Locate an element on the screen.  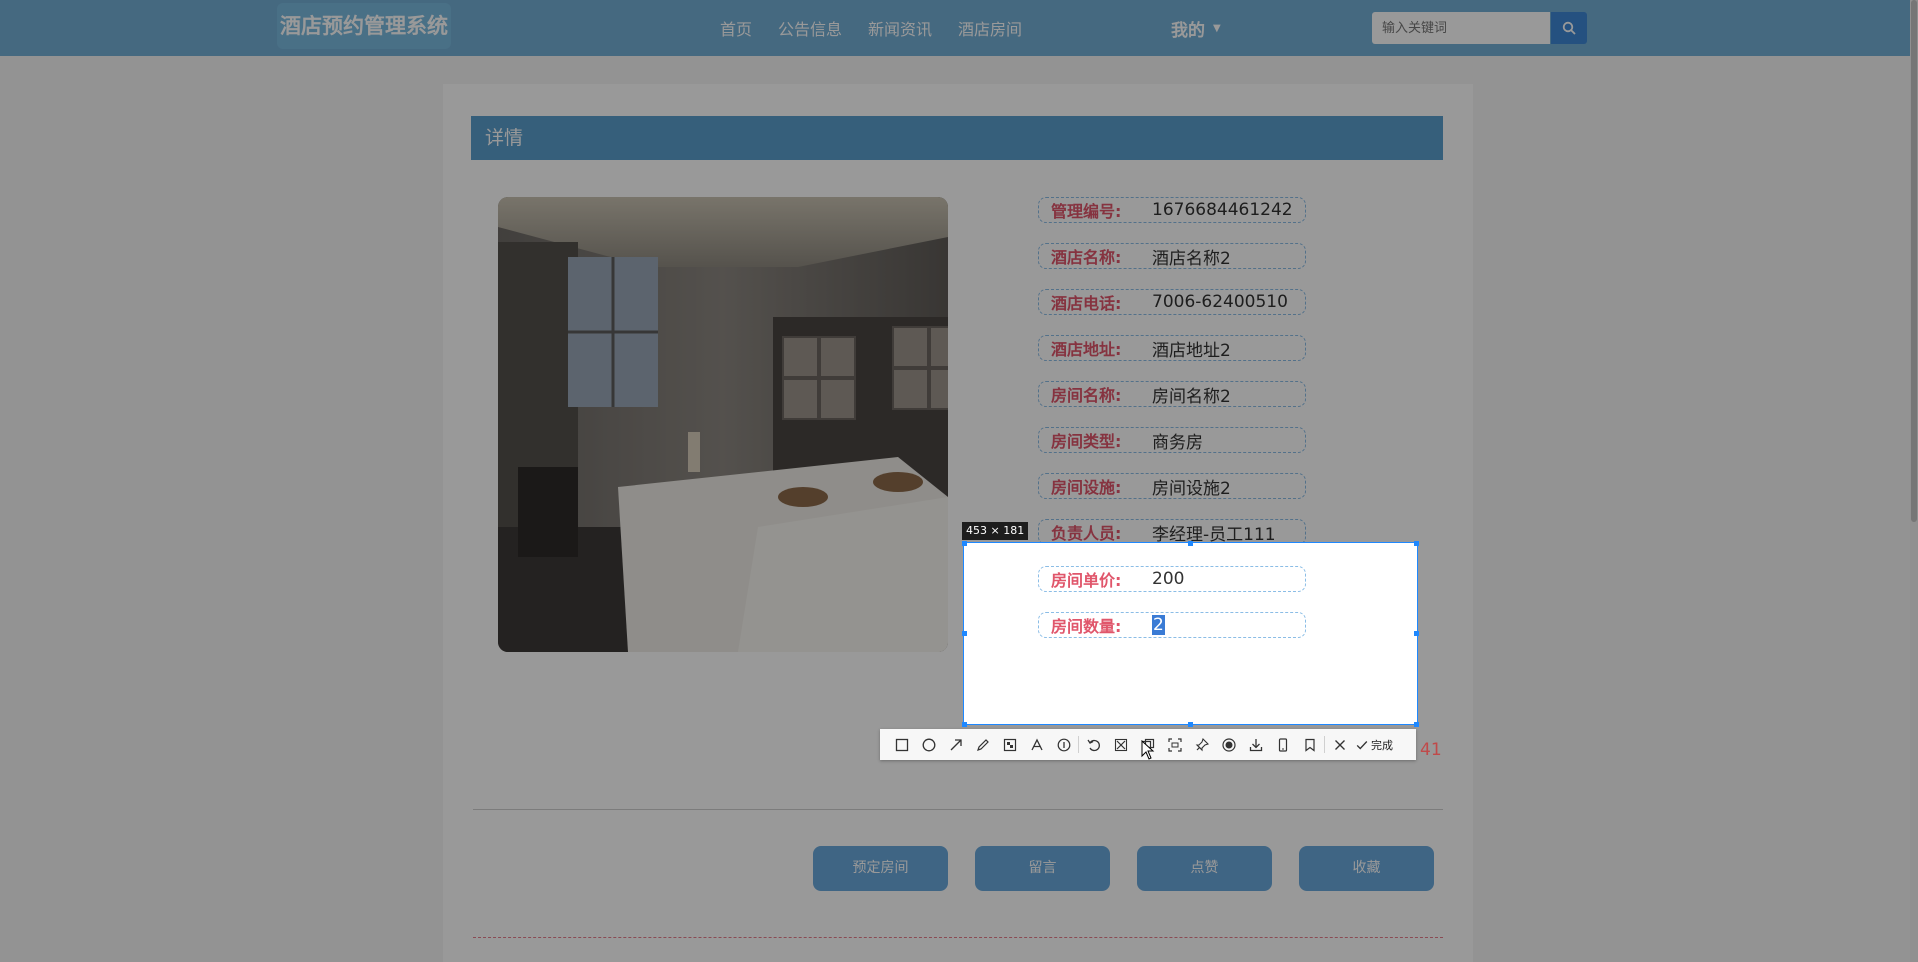
scissors-icon is located at coordinates (1120, 744).